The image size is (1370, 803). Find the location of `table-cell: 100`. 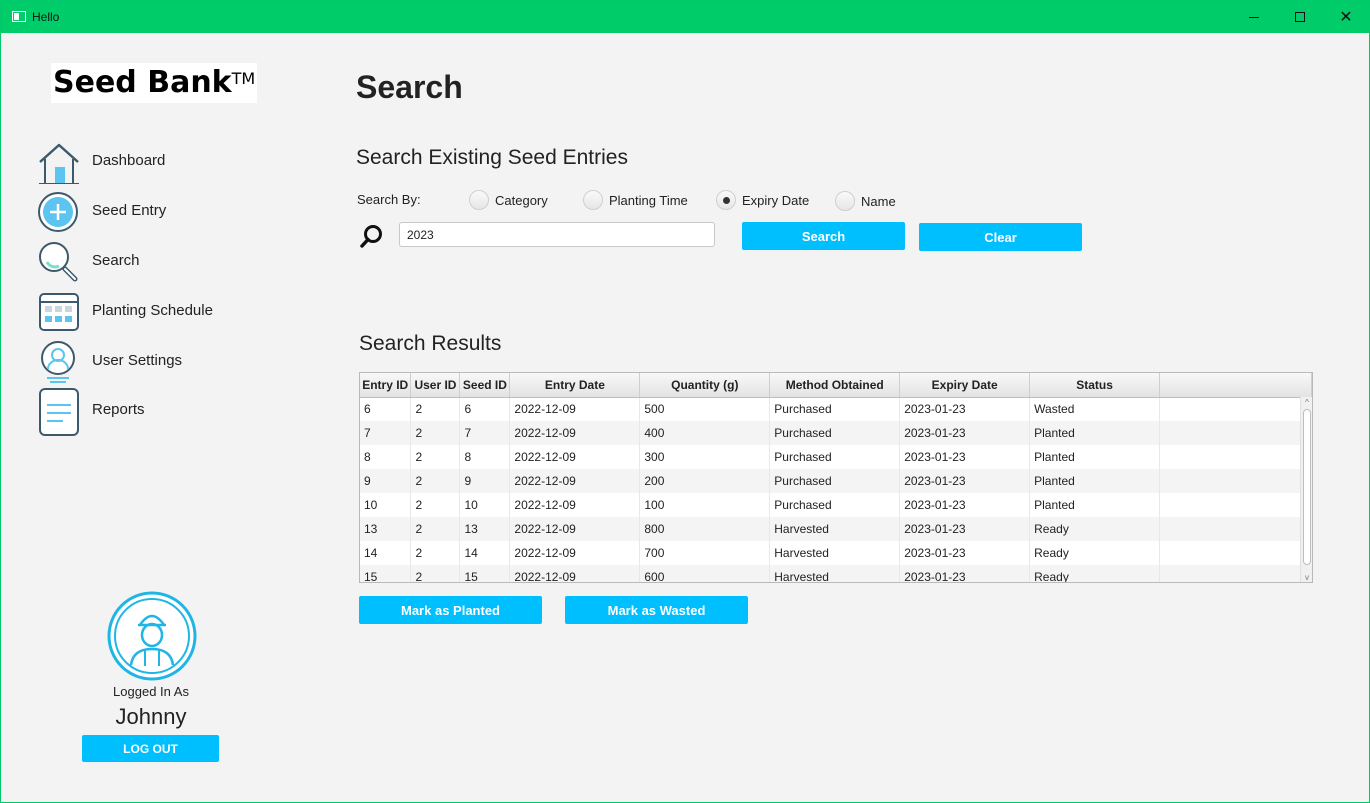

table-cell: 100 is located at coordinates (705, 505).